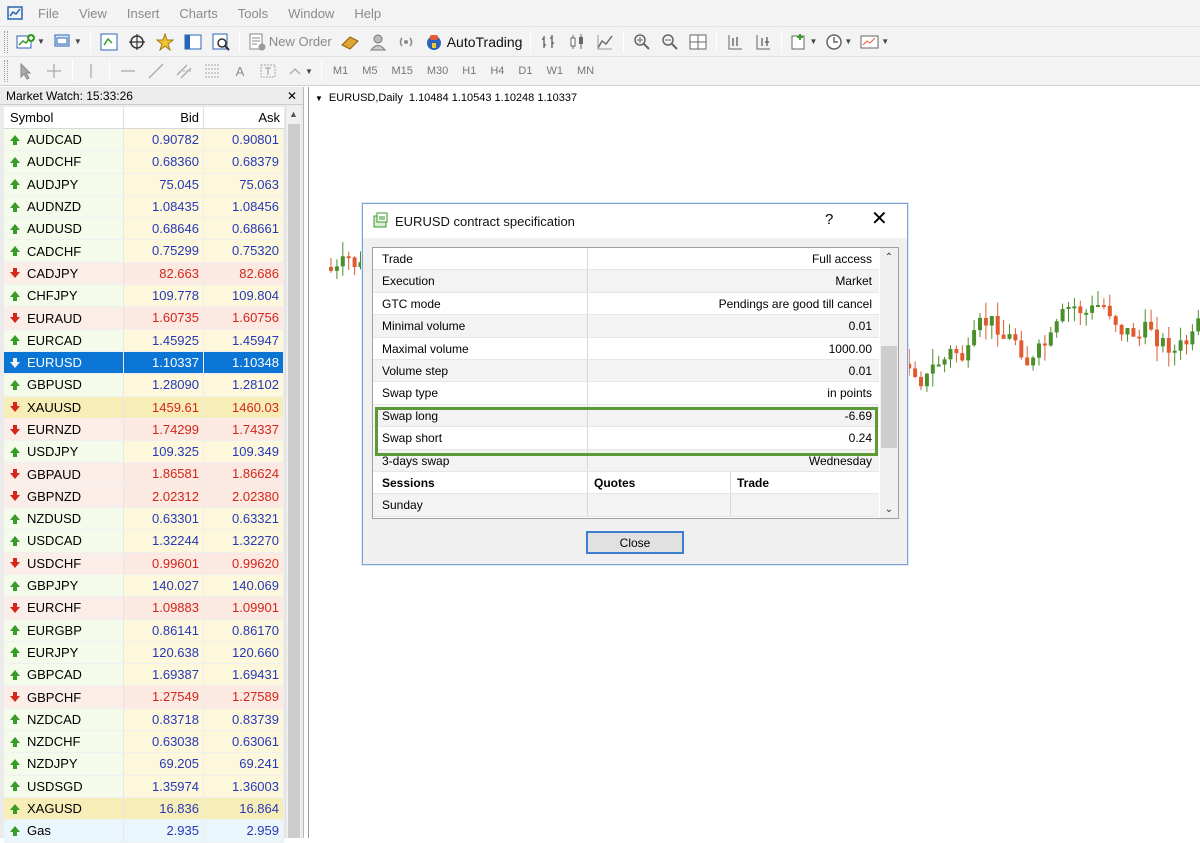 The width and height of the screenshot is (1200, 843). What do you see at coordinates (144, 251) in the screenshot?
I see `market-watch-row: CADCHF 0.75299 0.75320` at bounding box center [144, 251].